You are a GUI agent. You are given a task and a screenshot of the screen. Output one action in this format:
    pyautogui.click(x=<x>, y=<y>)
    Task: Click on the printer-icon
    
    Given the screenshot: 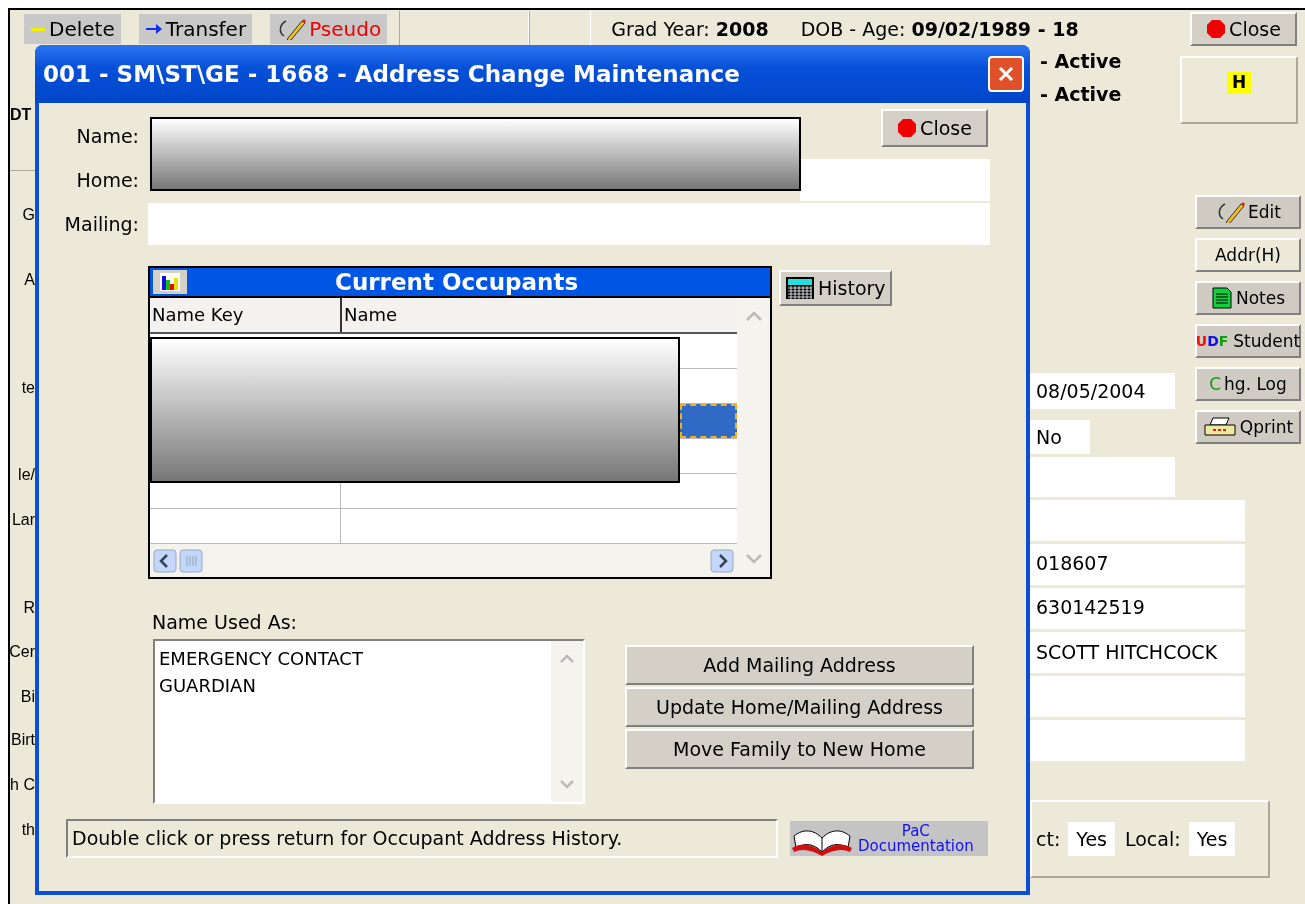 What is the action you would take?
    pyautogui.click(x=1219, y=427)
    